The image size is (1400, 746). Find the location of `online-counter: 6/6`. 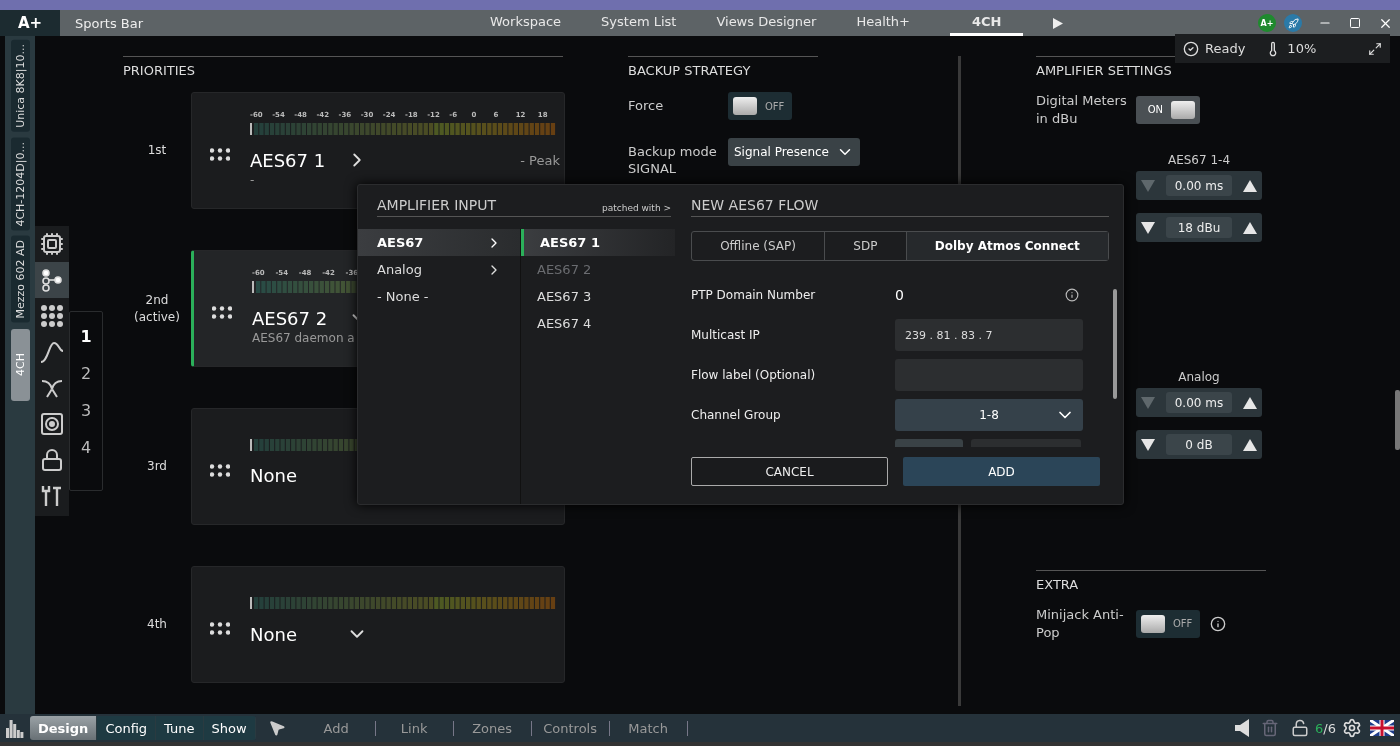

online-counter: 6/6 is located at coordinates (1325, 728).